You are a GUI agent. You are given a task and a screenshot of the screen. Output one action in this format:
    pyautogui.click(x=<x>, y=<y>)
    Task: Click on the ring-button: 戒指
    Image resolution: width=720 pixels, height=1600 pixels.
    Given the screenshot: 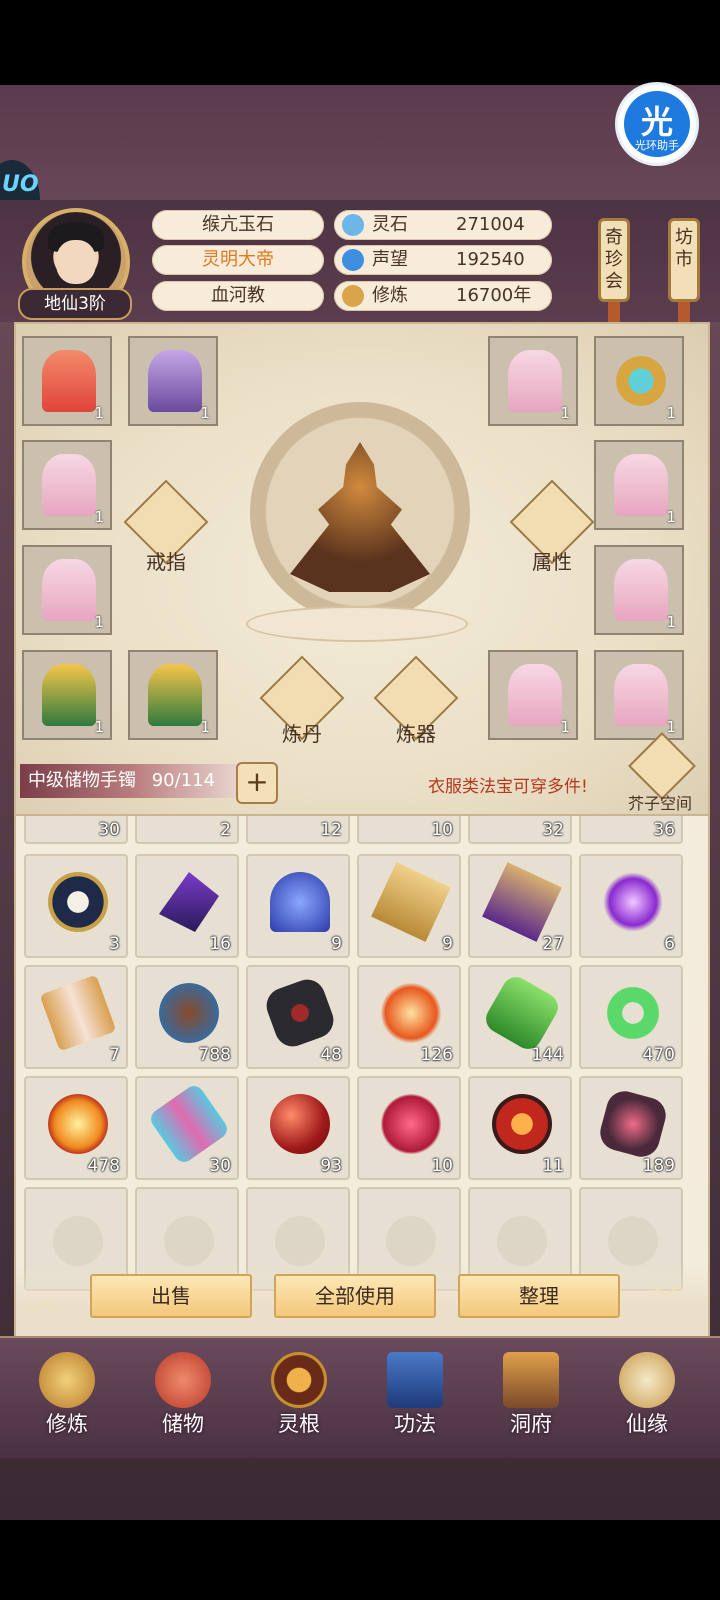 What is the action you would take?
    pyautogui.click(x=166, y=533)
    